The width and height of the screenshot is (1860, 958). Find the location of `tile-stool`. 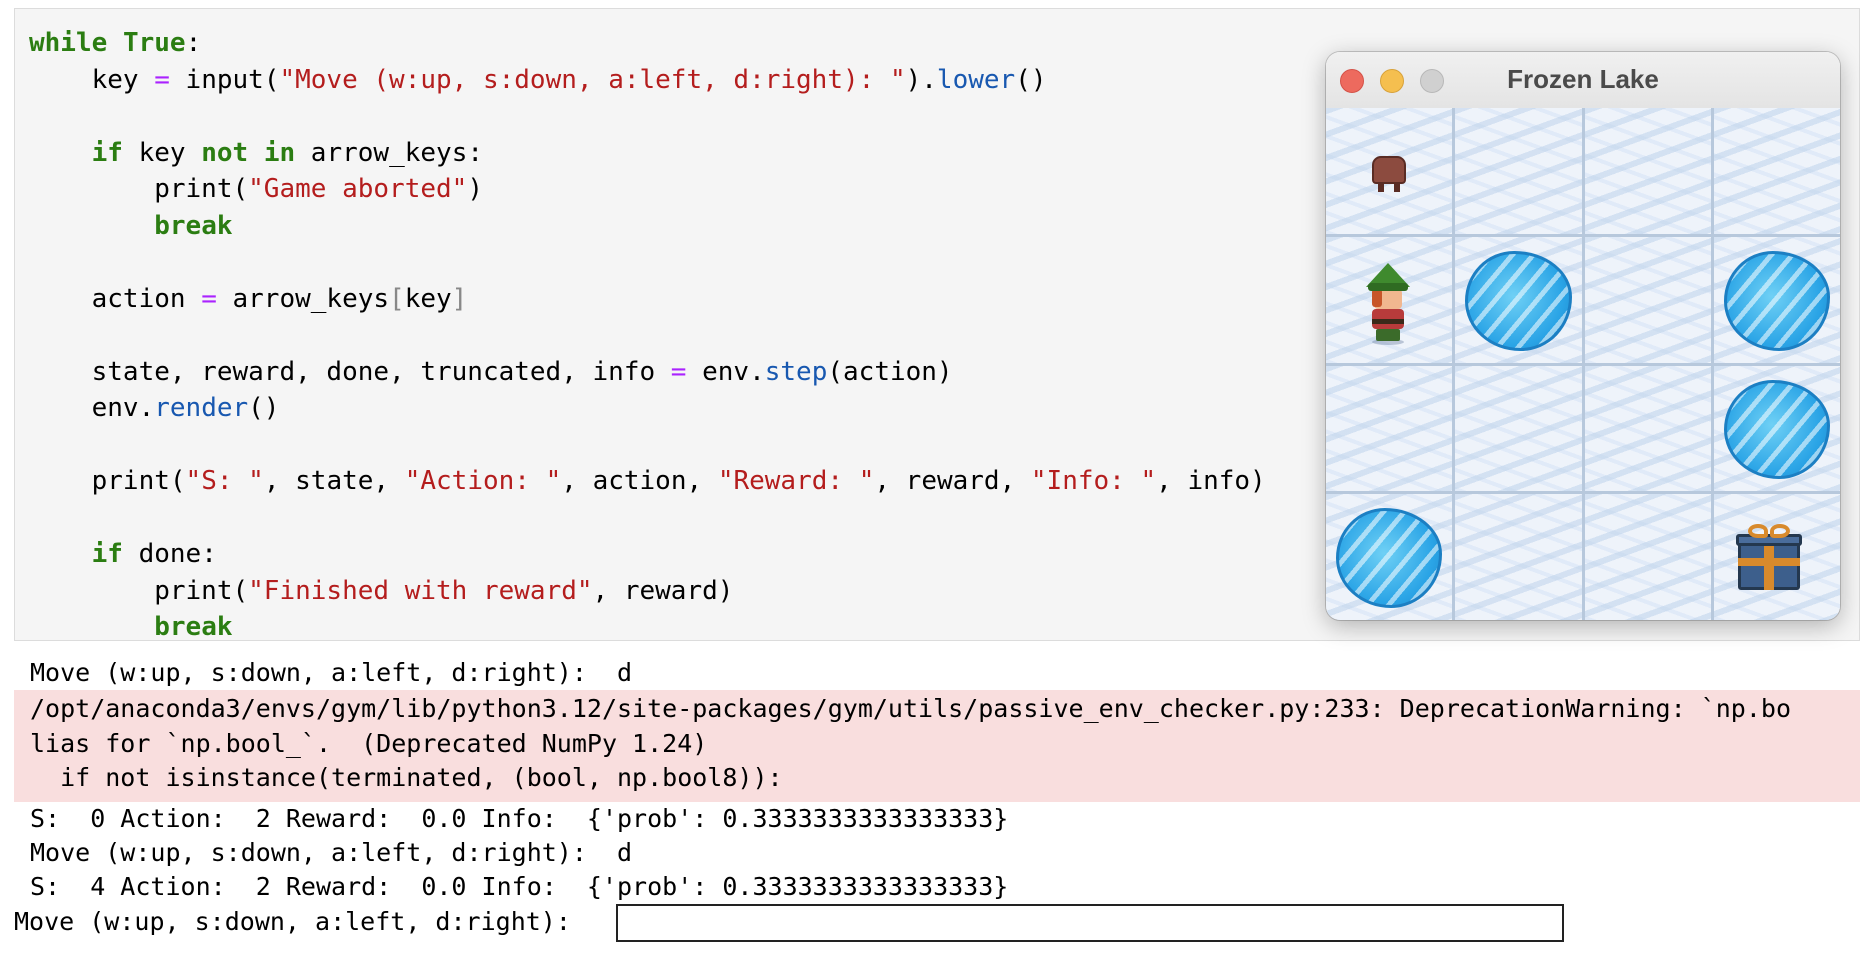

tile-stool is located at coordinates (1389, 171).